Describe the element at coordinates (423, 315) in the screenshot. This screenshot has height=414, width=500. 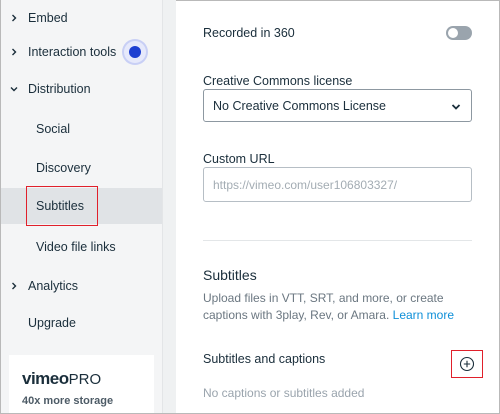
I see `learn-more-link: Learn more` at that location.